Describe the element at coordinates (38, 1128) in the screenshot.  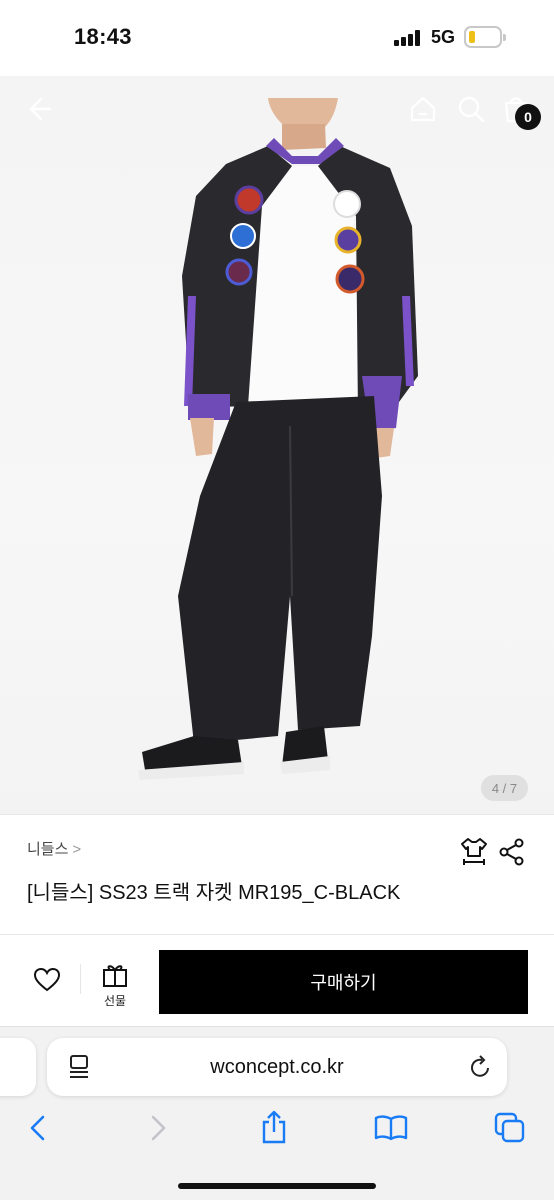
I see `safari-back-icon` at that location.